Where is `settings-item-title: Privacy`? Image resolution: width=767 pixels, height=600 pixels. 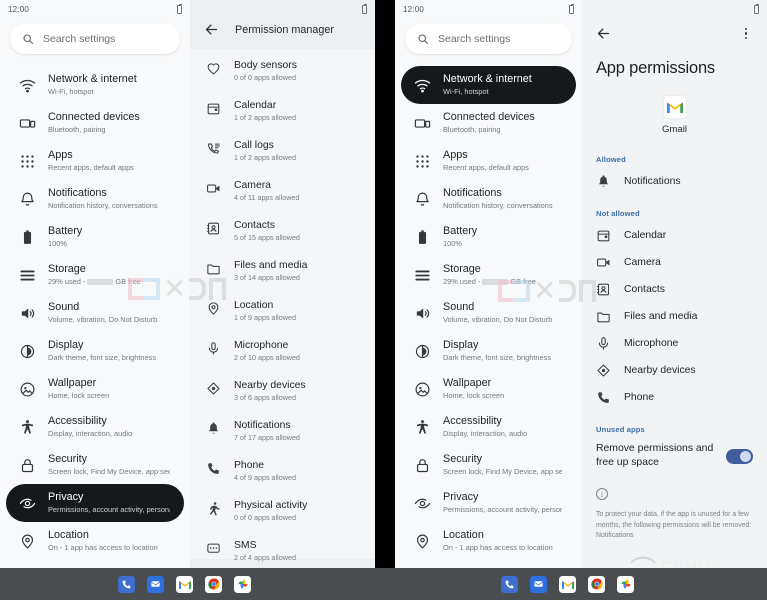 settings-item-title: Privacy is located at coordinates (461, 497).